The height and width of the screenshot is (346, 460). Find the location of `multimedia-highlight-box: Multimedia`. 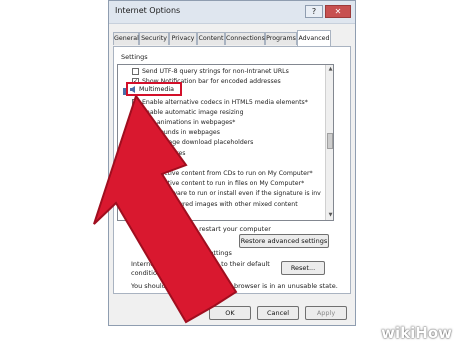

multimedia-highlight-box: Multimedia is located at coordinates (154, 89).